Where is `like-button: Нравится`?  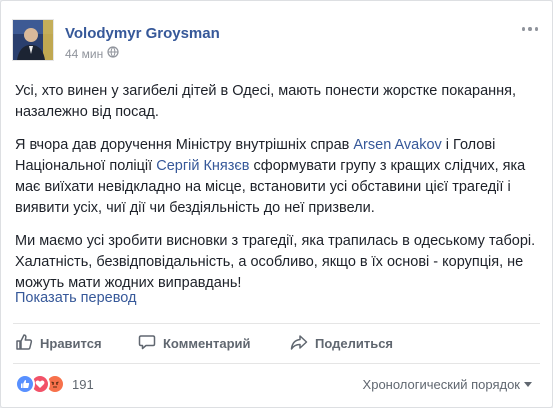
like-button: Нравится is located at coordinates (58, 343).